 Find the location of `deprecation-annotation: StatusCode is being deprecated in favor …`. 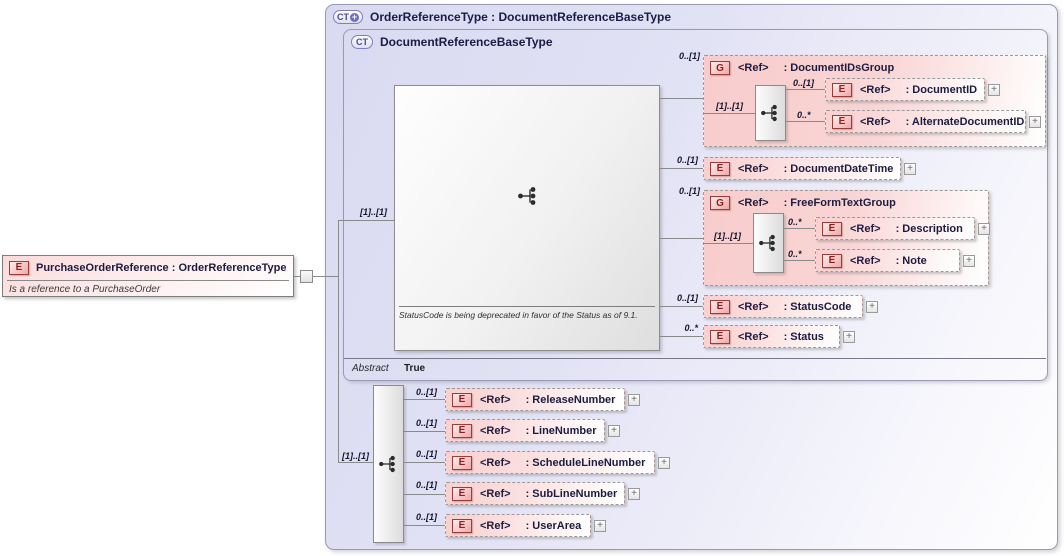

deprecation-annotation: StatusCode is being deprecated in favor … is located at coordinates (518, 315).